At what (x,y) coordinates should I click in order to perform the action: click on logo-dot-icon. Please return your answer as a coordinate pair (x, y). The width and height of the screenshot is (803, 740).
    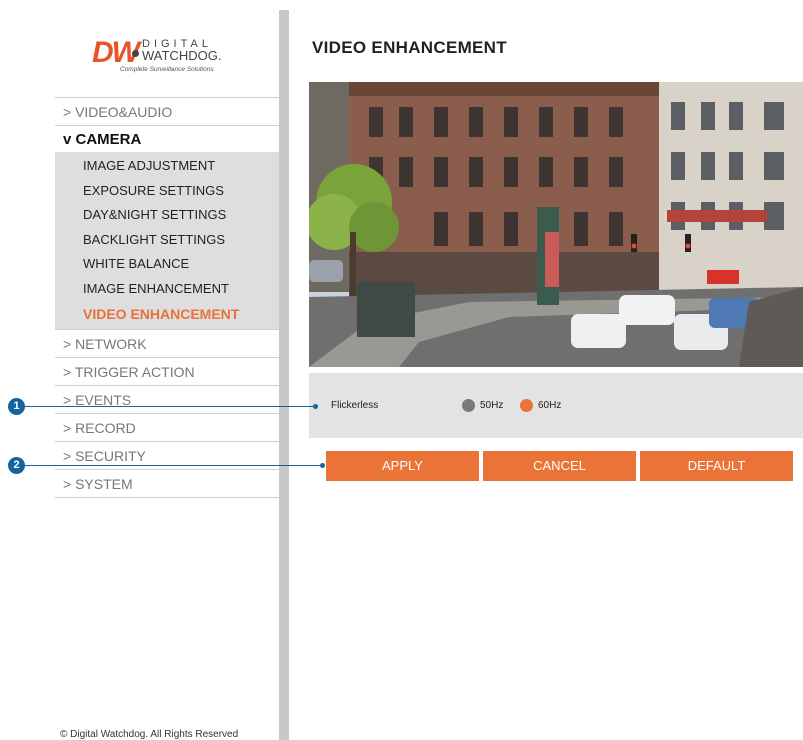
    Looking at the image, I should click on (135, 53).